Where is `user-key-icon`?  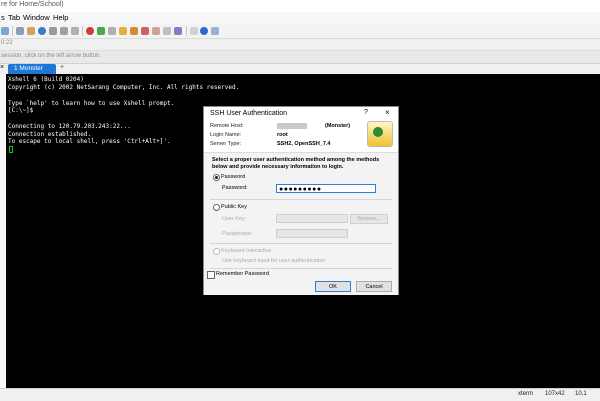 user-key-icon is located at coordinates (380, 134).